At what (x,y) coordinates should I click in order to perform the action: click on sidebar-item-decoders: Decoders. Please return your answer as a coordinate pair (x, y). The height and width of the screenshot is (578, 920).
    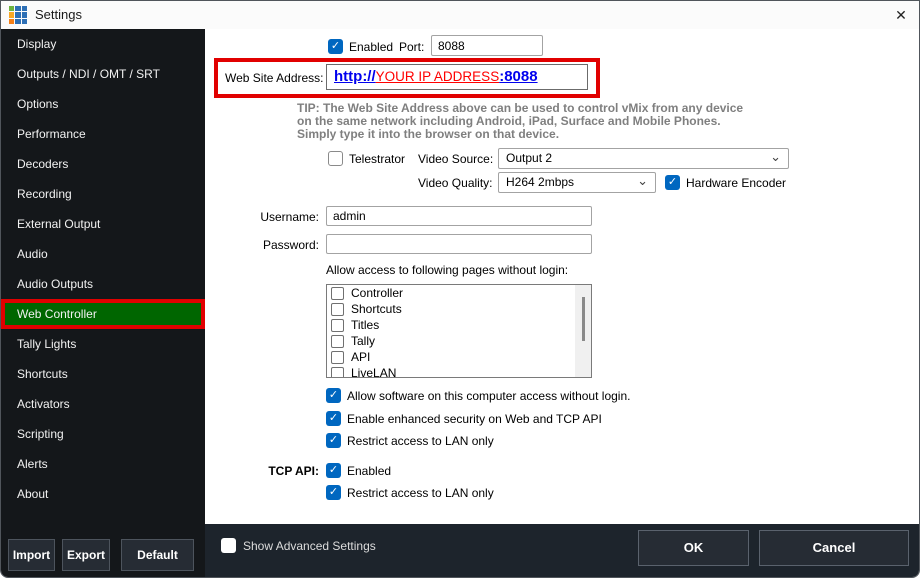
    Looking at the image, I should click on (103, 164).